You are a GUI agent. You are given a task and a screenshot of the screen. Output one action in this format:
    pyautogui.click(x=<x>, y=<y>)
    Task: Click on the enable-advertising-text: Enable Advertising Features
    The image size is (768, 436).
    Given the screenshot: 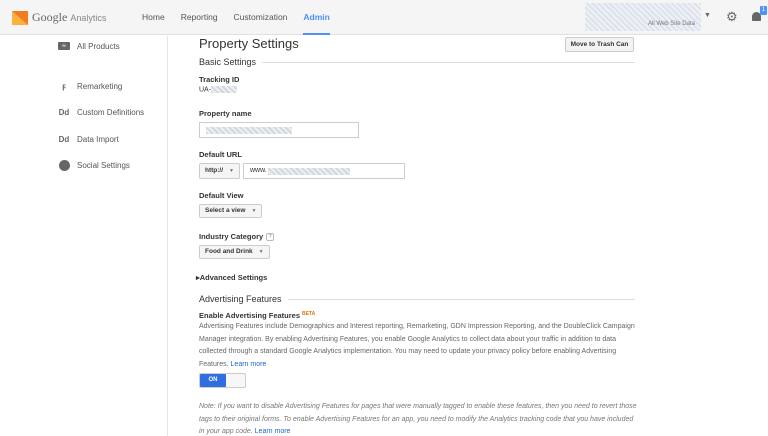 What is the action you would take?
    pyautogui.click(x=250, y=315)
    